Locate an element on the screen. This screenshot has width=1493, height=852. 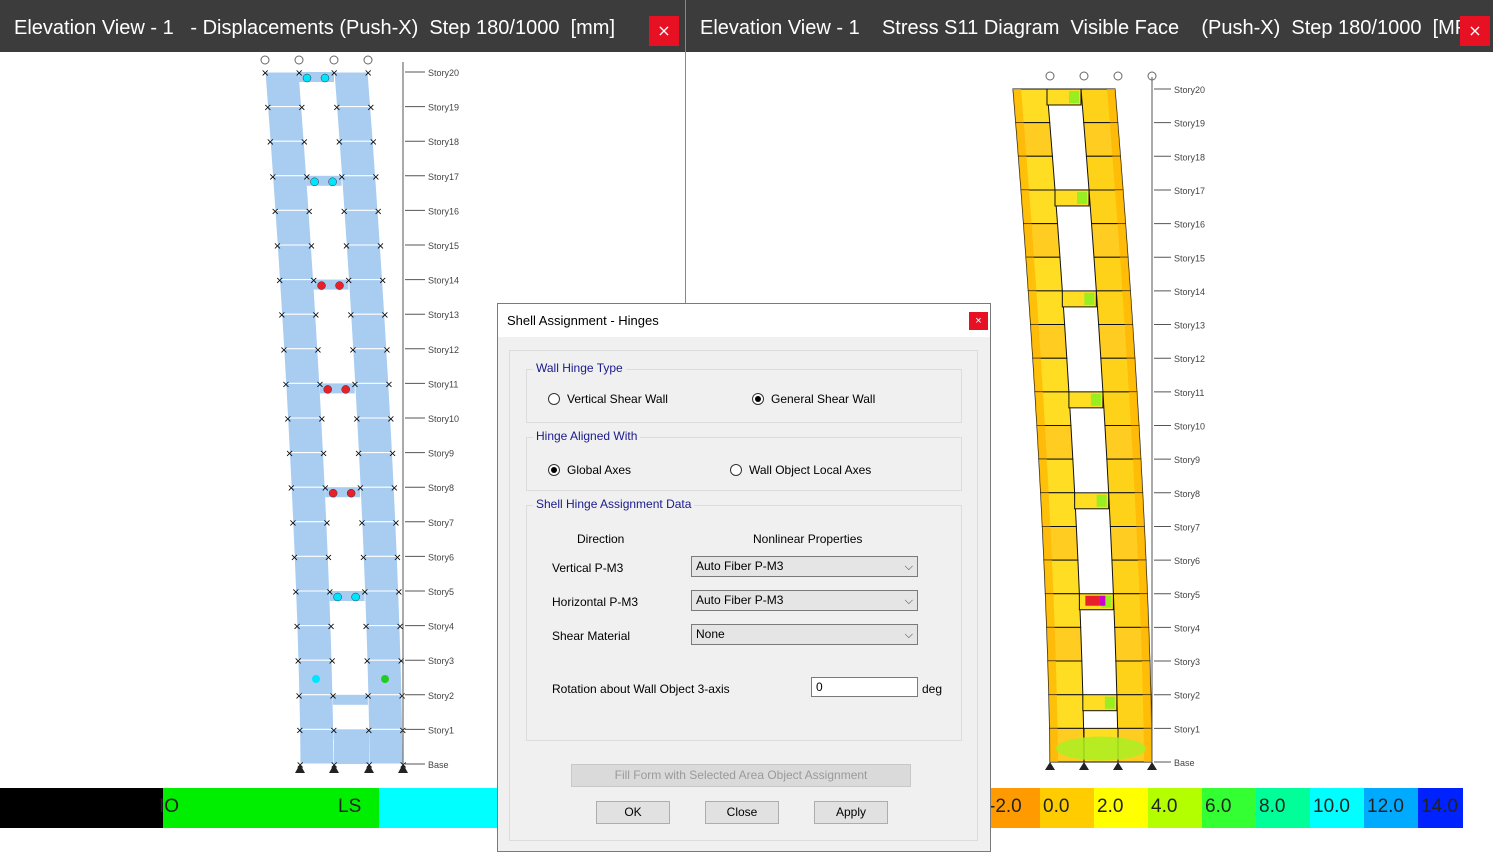
rotation-label: Rotation about Wall Object 3-axis is located at coordinates (641, 689).